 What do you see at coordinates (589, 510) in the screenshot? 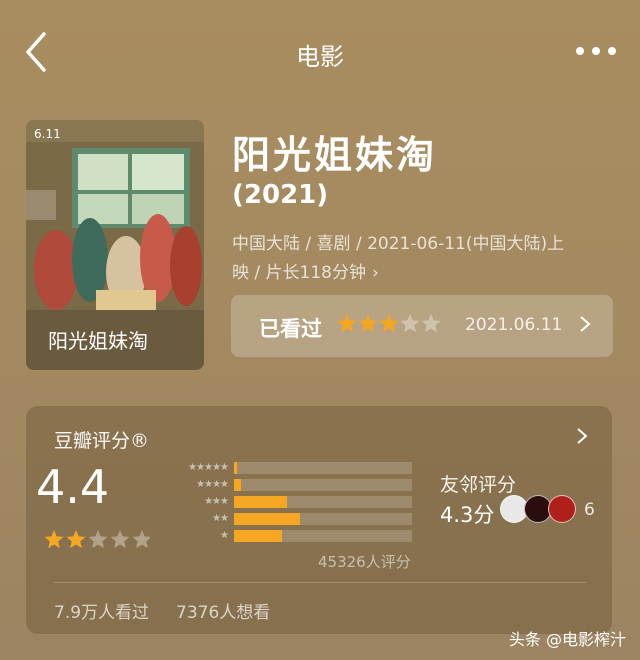
I see `friends-count: 6` at bounding box center [589, 510].